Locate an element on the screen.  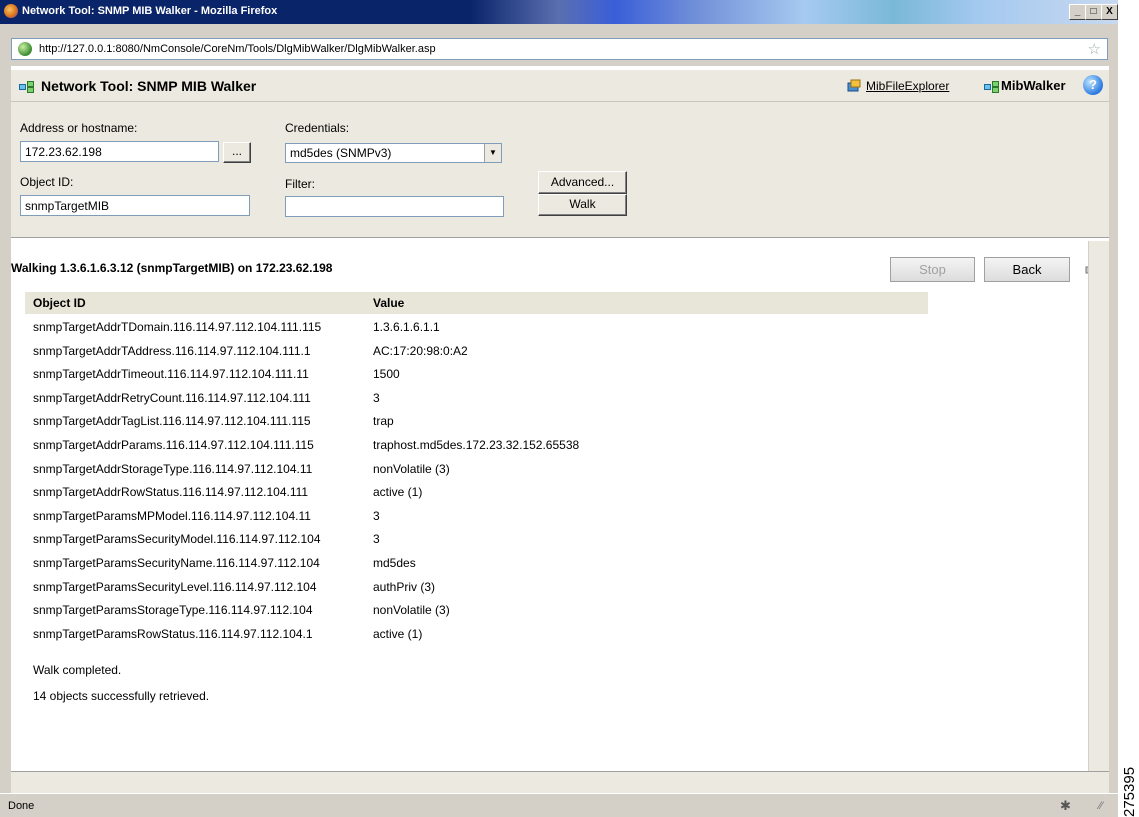
network-icon is located at coordinates (26, 87).